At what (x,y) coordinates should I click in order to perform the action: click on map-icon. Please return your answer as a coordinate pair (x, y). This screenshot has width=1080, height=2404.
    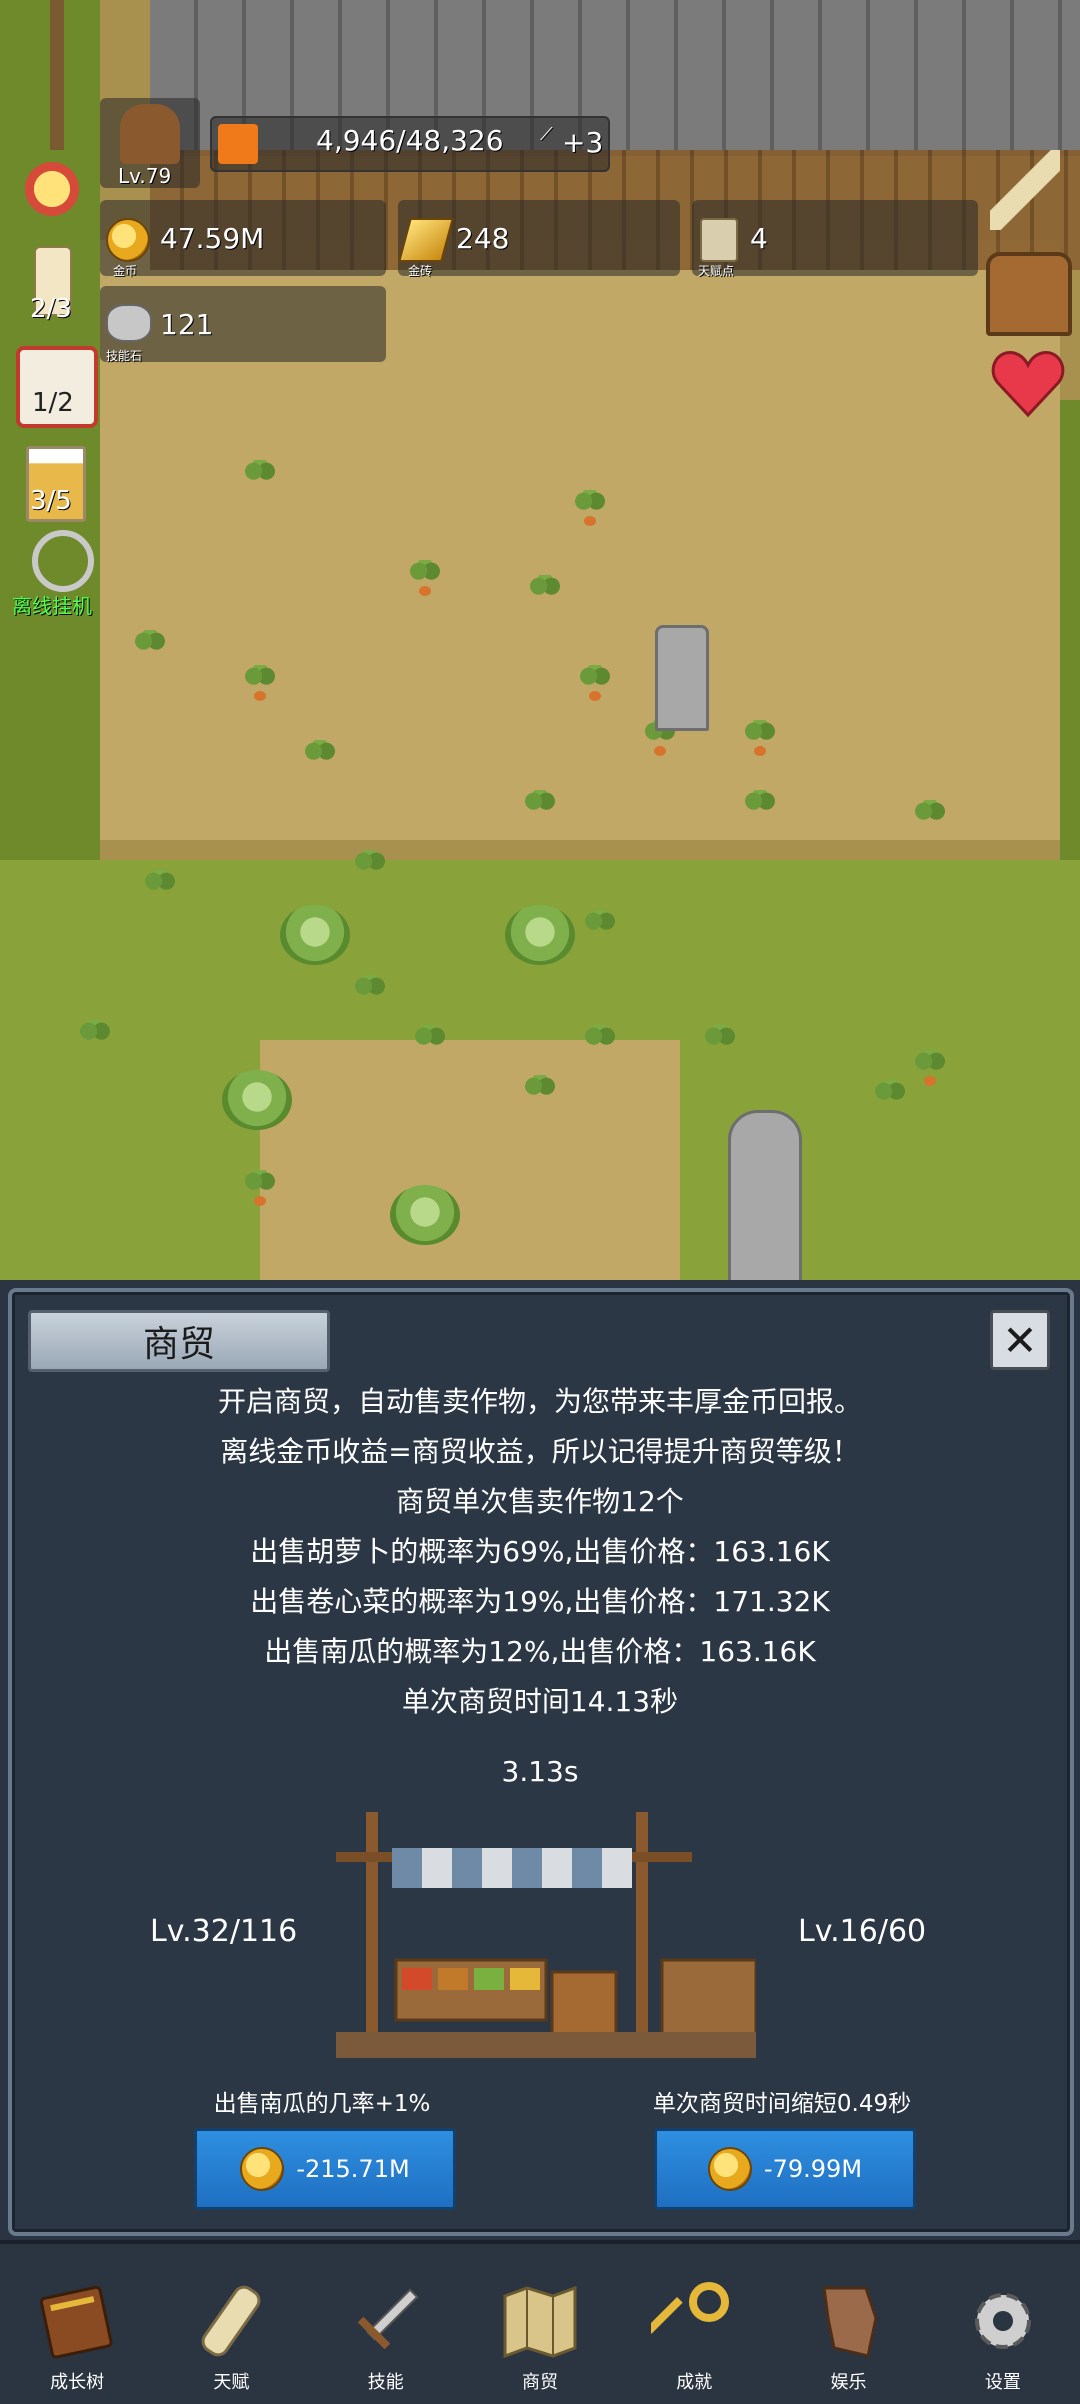
    Looking at the image, I should click on (540, 2322).